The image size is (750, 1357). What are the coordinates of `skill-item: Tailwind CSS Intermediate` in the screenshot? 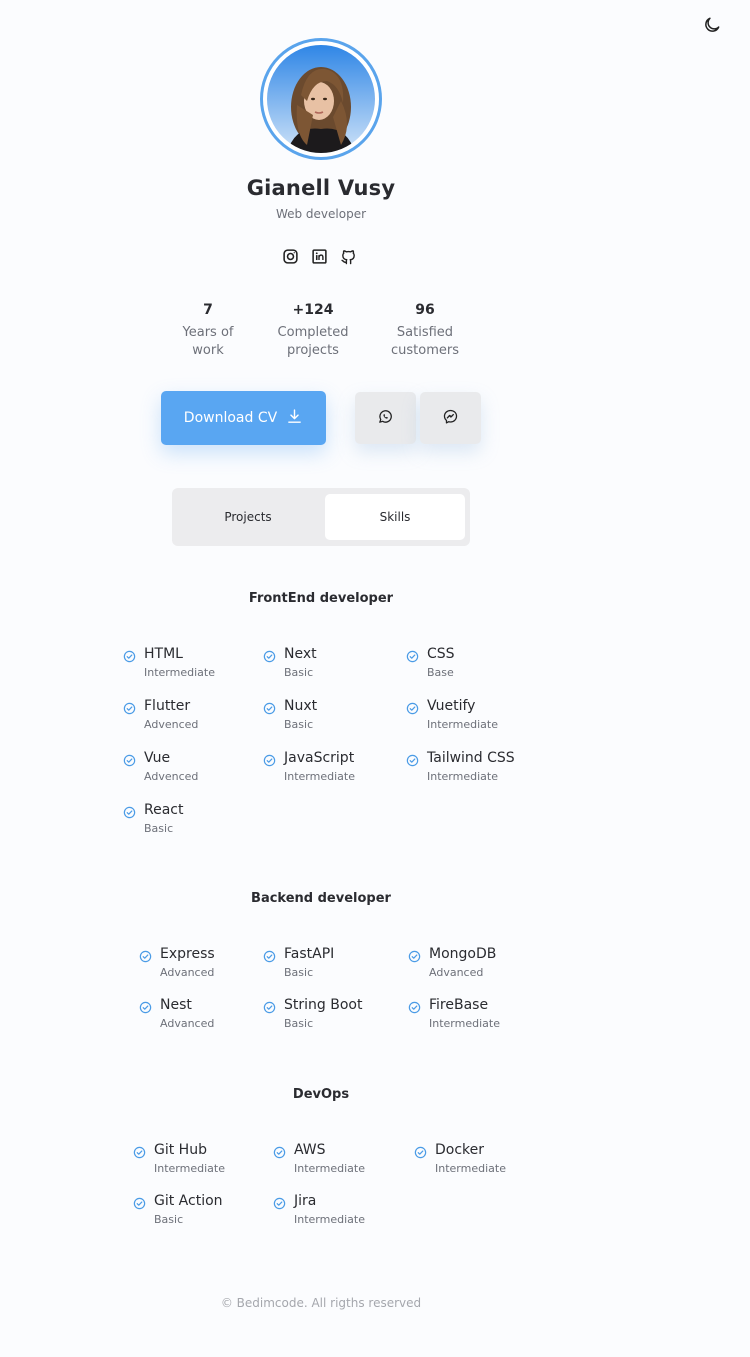 It's located at (460, 766).